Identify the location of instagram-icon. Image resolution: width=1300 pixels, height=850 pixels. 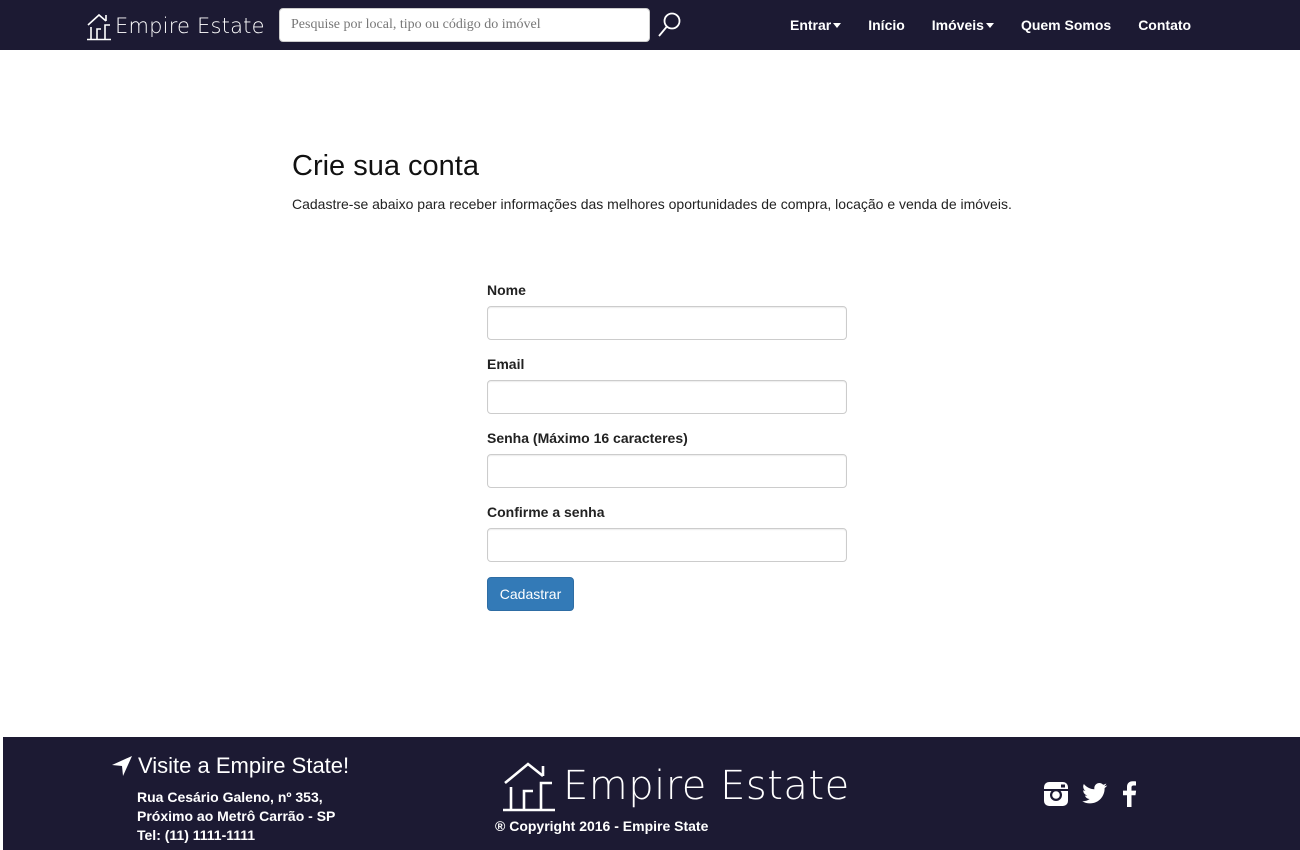
(1056, 796).